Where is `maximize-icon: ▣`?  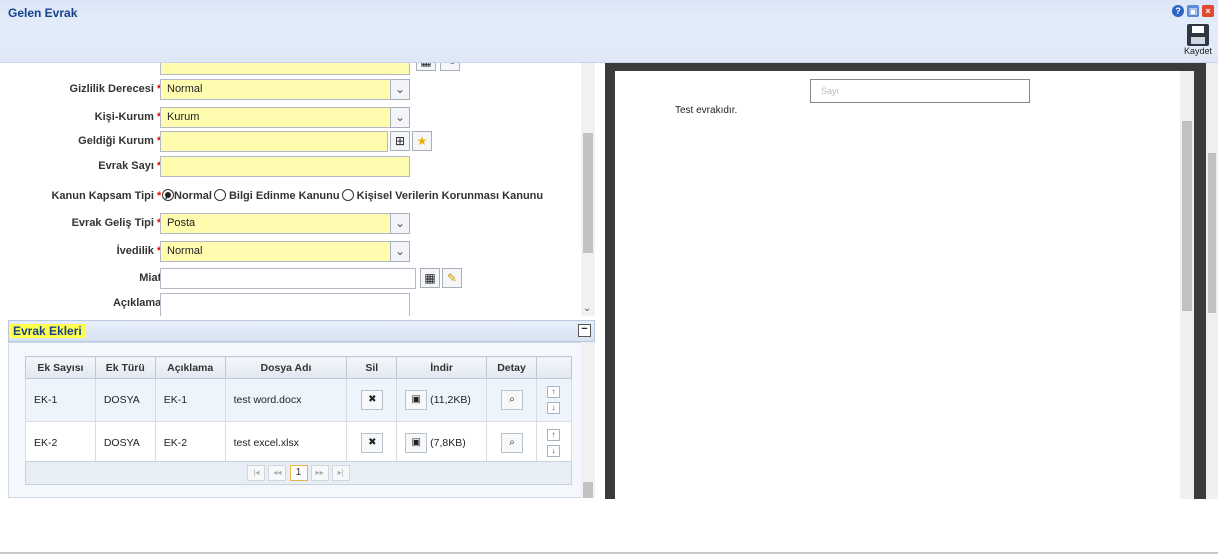
maximize-icon: ▣ is located at coordinates (1193, 11).